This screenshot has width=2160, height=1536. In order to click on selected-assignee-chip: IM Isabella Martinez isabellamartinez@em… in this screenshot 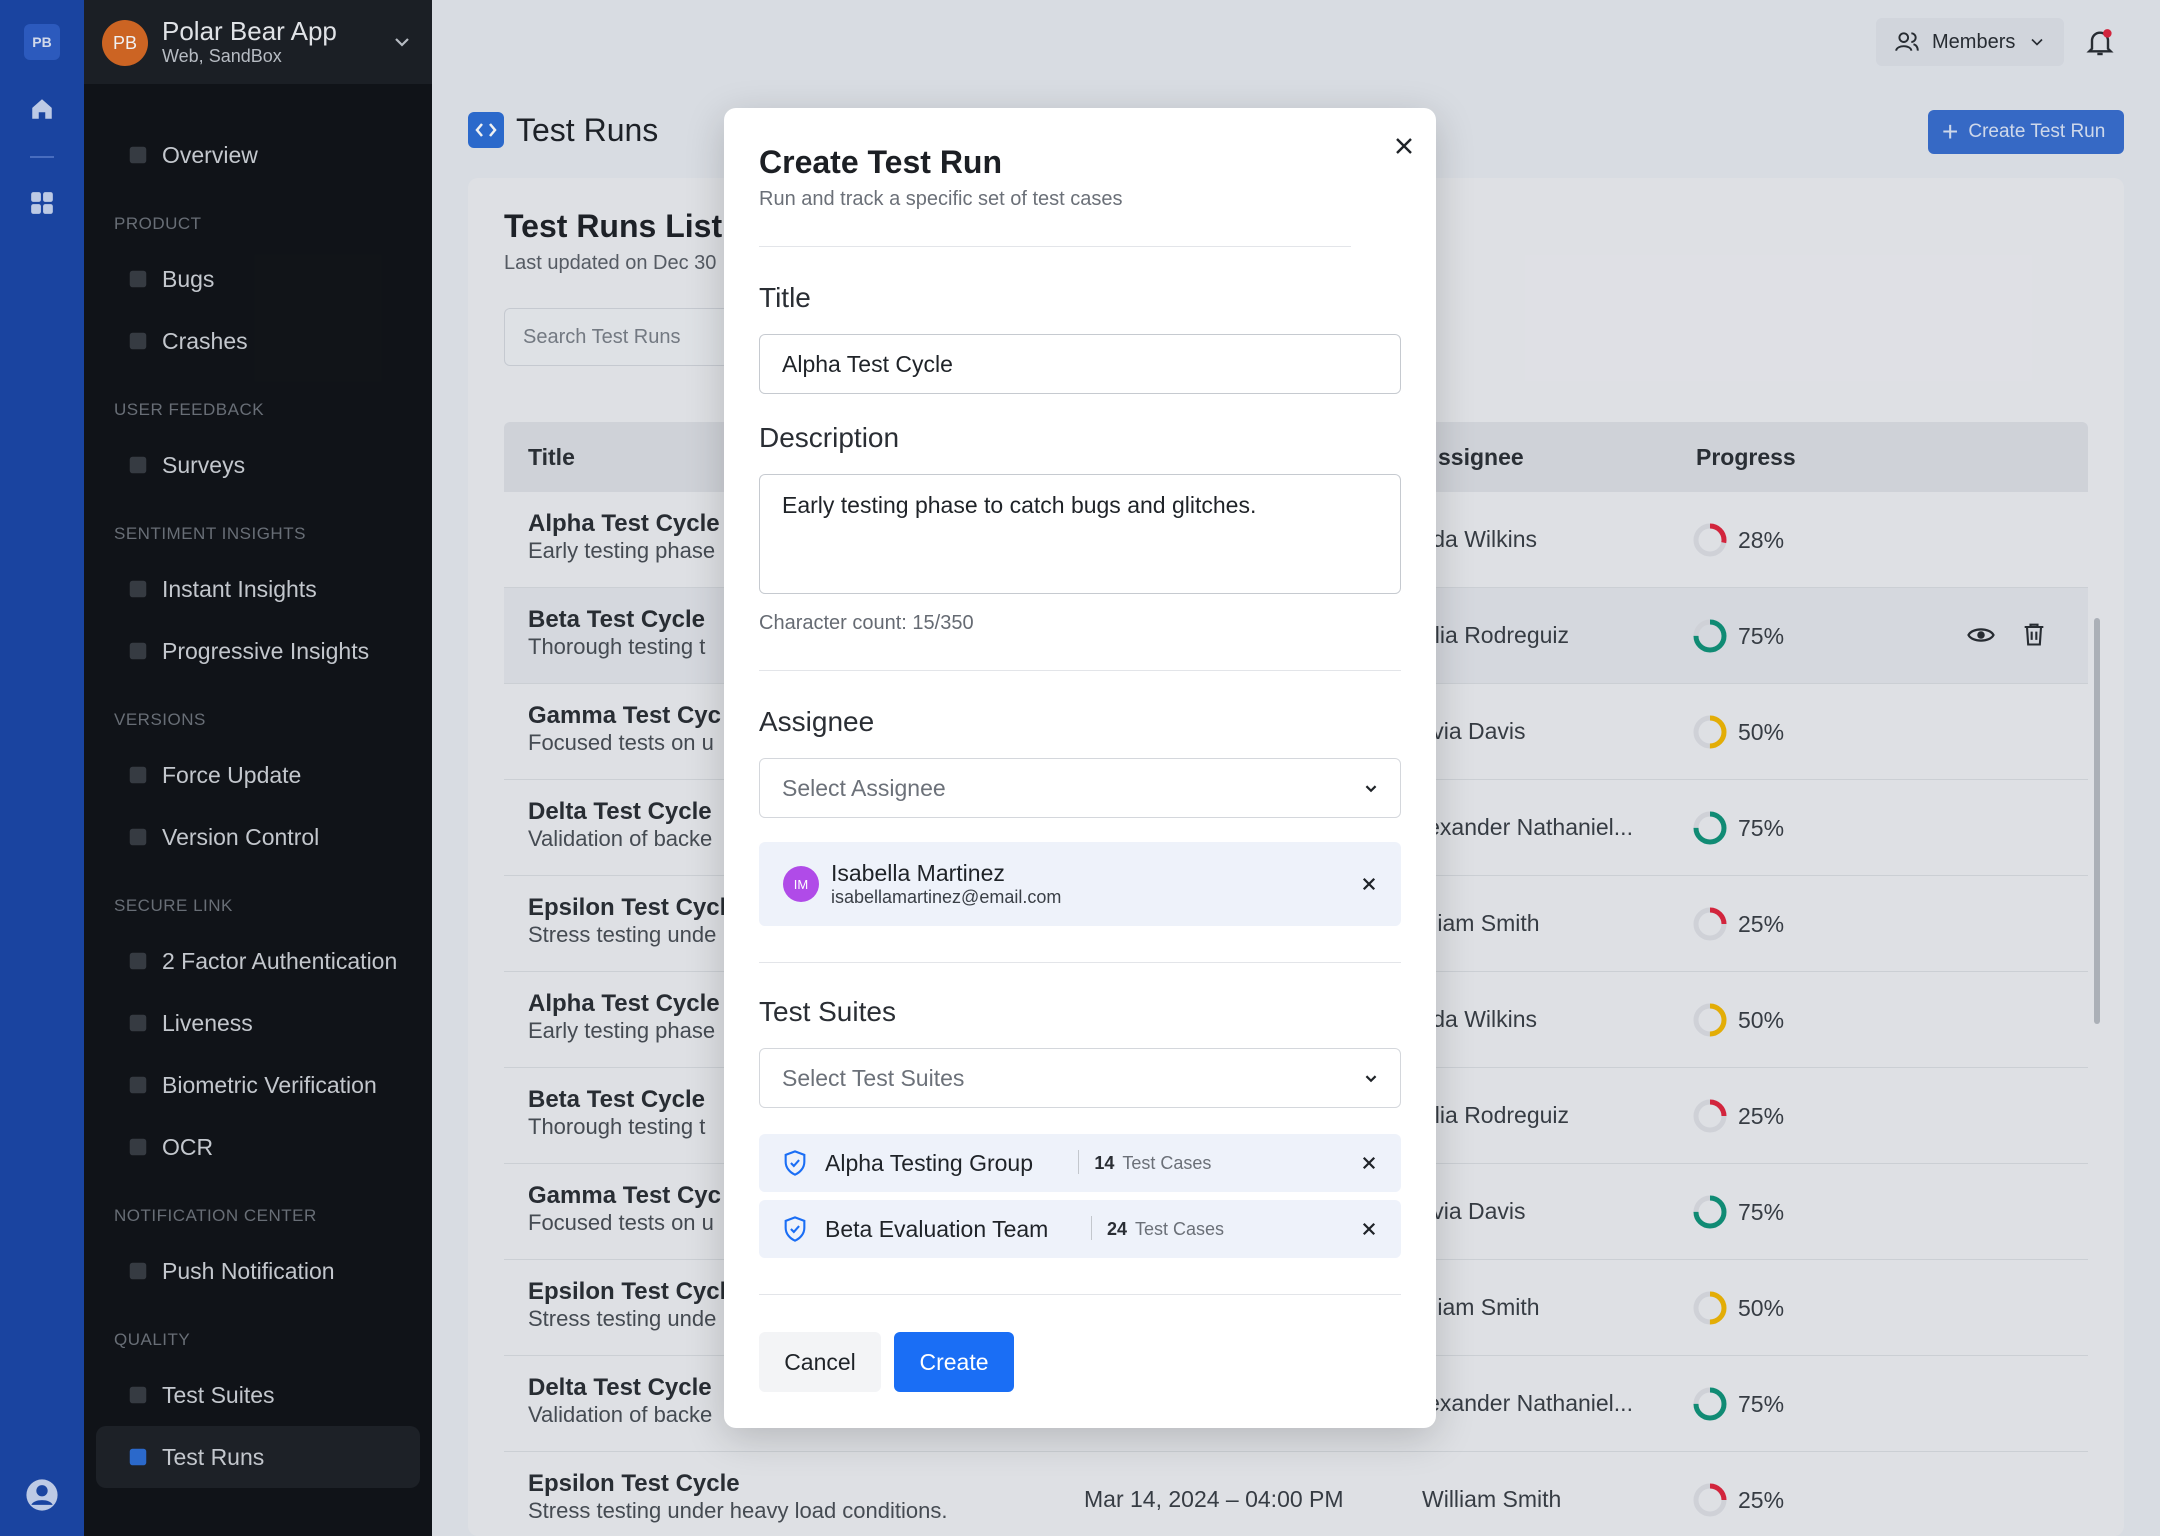, I will do `click(1080, 884)`.